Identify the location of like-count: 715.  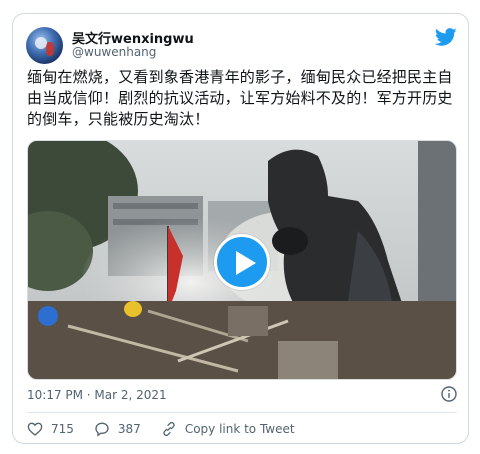
(62, 429).